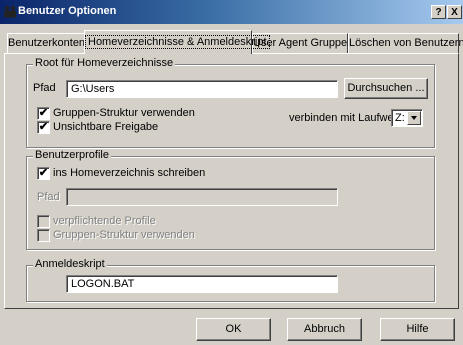 The image size is (463, 345). Describe the element at coordinates (454, 12) in the screenshot. I see `close-title-button: X` at that location.